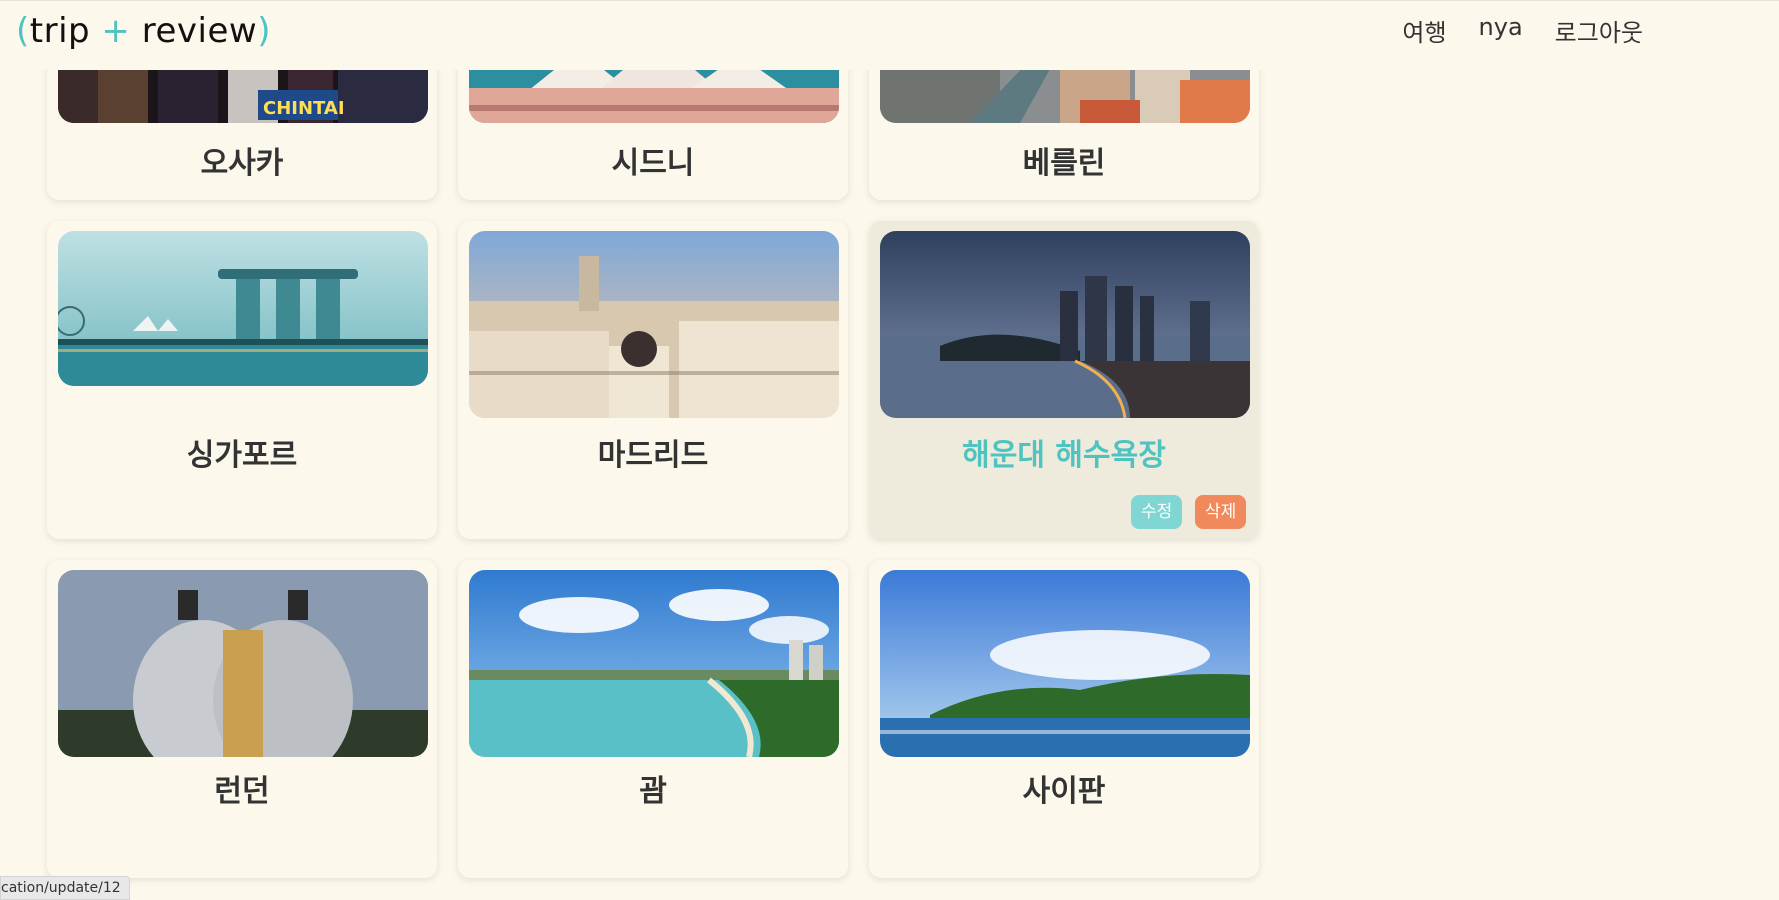 The width and height of the screenshot is (1779, 900). What do you see at coordinates (653, 791) in the screenshot?
I see `place-title: 괌` at bounding box center [653, 791].